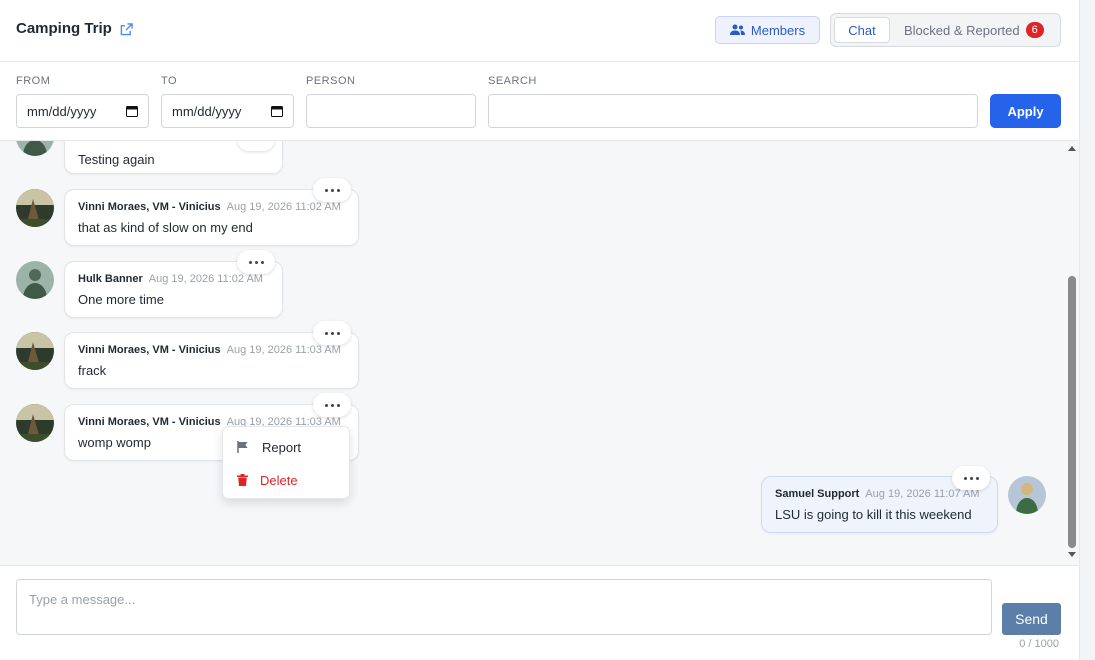  I want to click on composer: Type a message... Send 0 / 1000, so click(539, 612).